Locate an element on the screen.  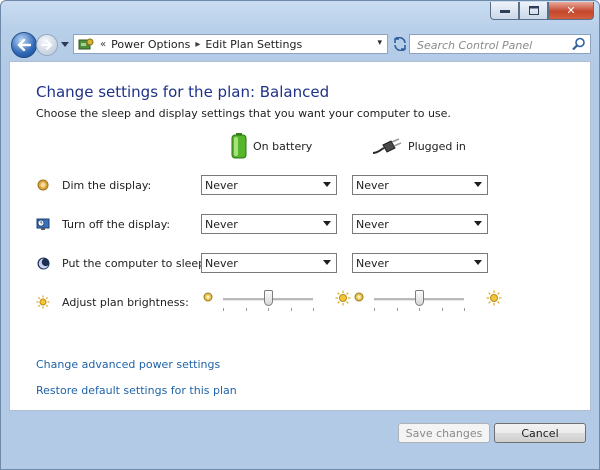
brightness-sun-icon is located at coordinates (43, 302).